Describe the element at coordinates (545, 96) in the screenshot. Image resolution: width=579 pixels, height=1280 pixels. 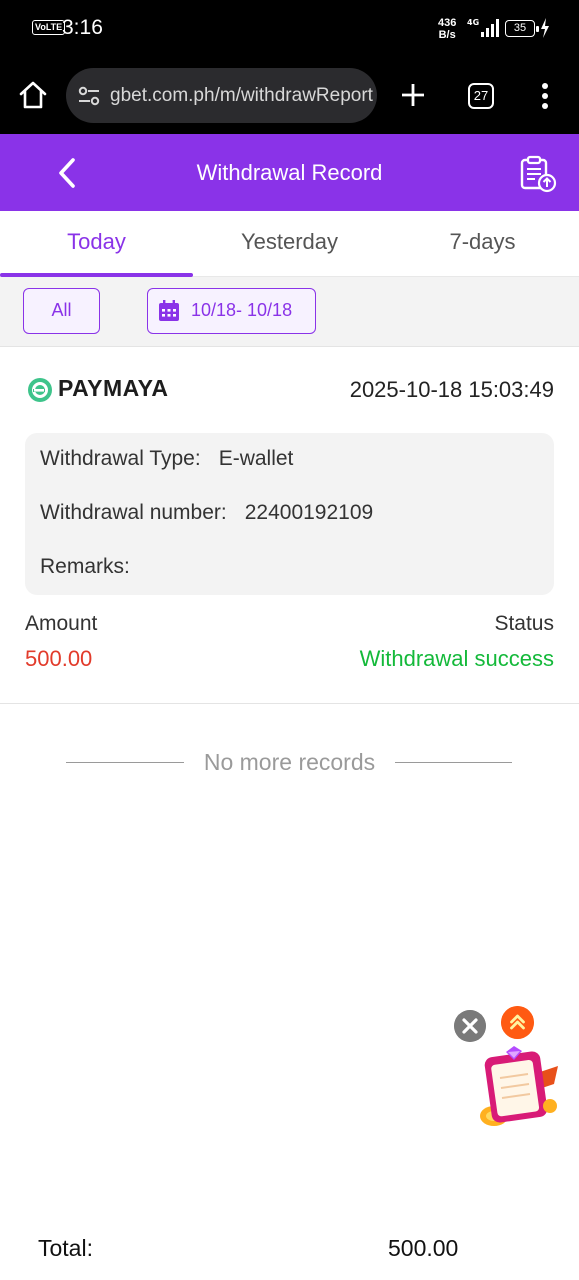
I see `more-menu-icon` at that location.